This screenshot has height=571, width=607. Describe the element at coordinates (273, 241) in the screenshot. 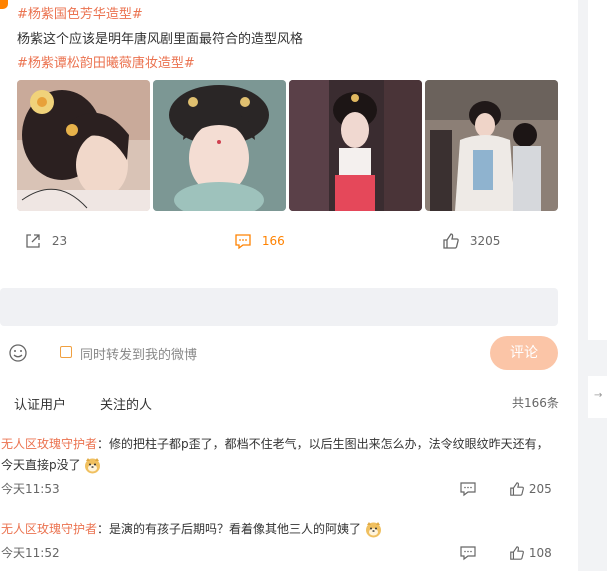

I see `comment-count: 166` at that location.